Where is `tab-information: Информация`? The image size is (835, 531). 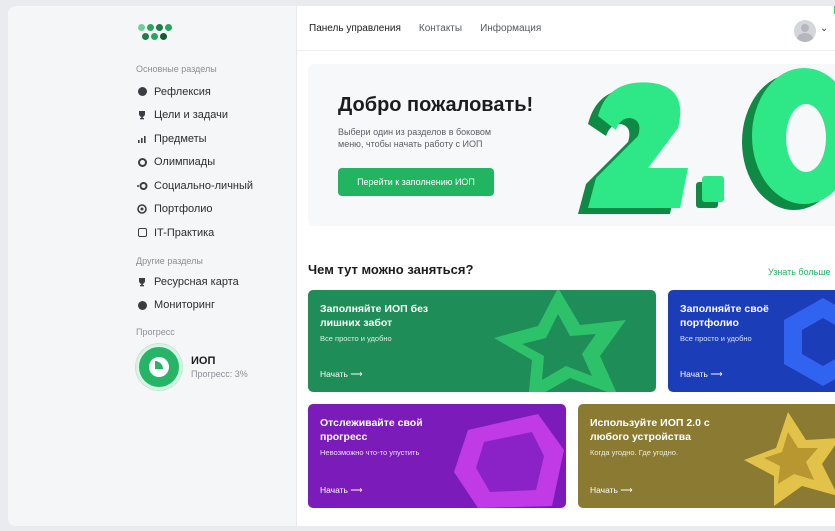
tab-information: Информация is located at coordinates (510, 28).